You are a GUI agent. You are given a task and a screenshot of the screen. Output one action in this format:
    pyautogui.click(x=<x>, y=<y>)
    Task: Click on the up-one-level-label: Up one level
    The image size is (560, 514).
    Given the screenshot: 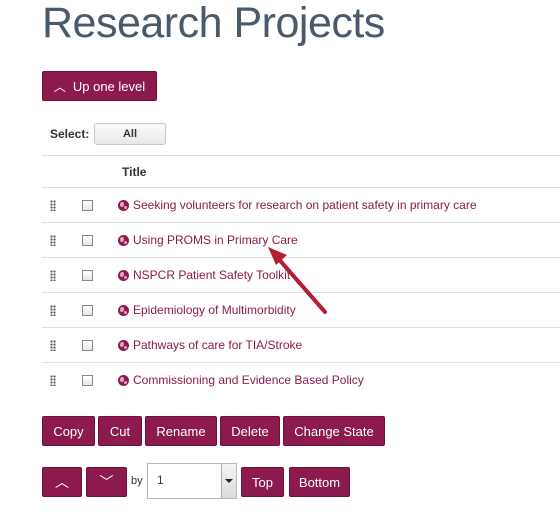 What is the action you would take?
    pyautogui.click(x=109, y=86)
    